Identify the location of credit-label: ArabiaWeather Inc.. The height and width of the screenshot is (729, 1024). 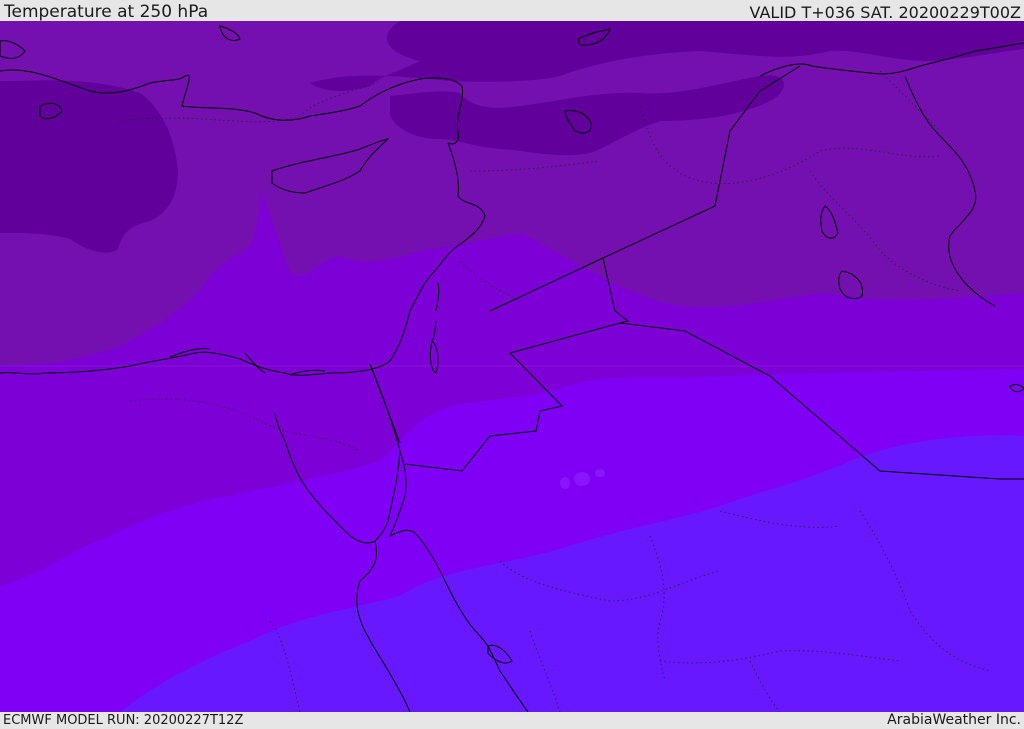
(954, 720).